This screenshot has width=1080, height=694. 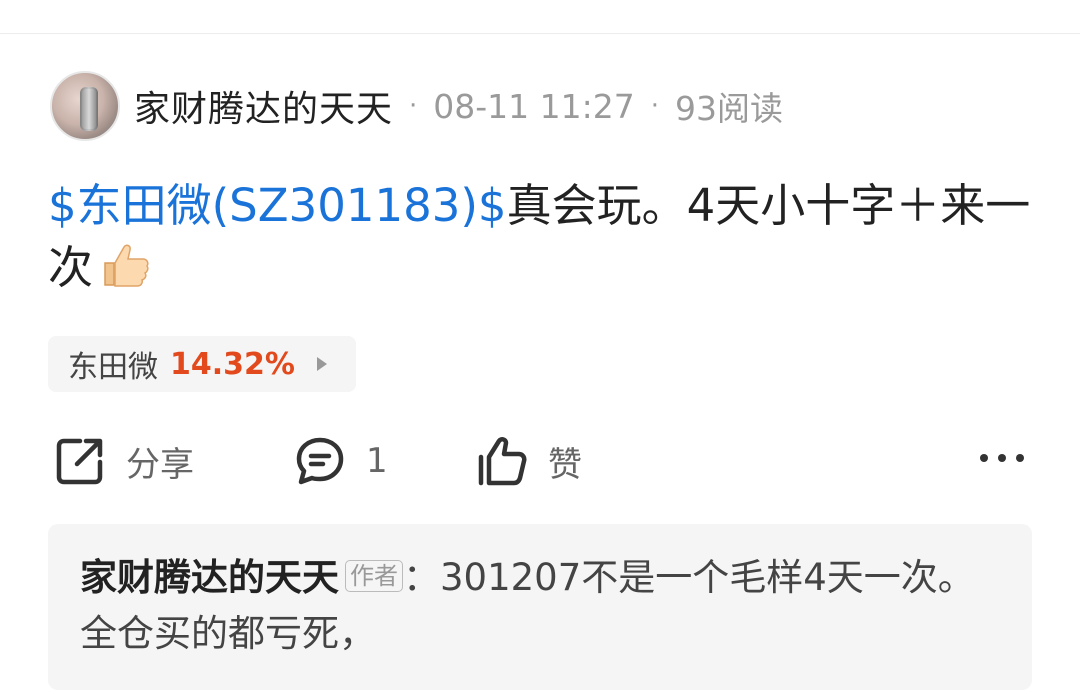 I want to click on stock-chip: 东田微 14.32%, so click(x=202, y=364).